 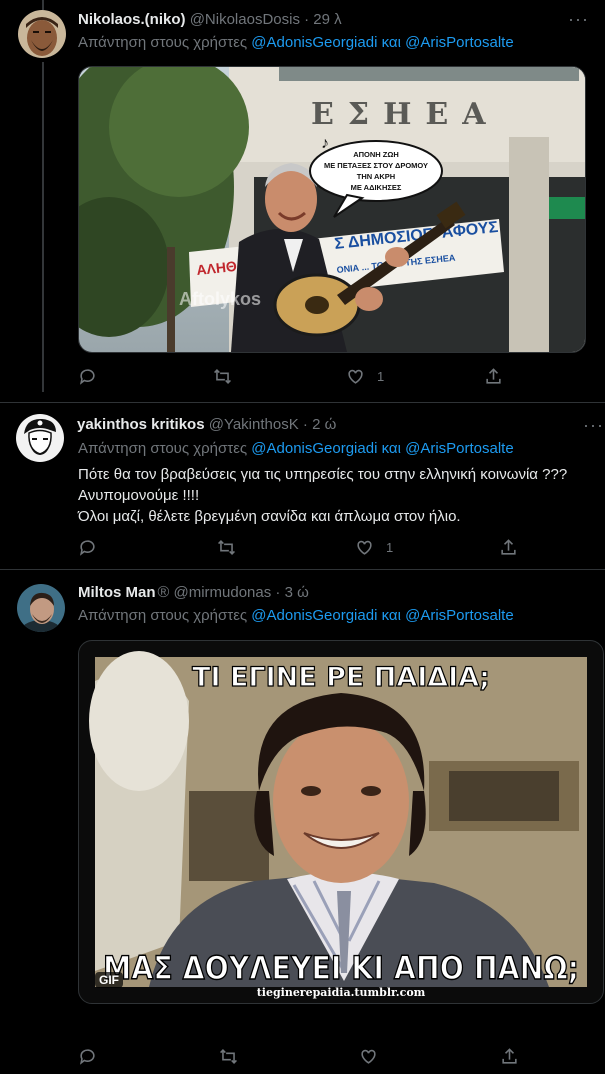 I want to click on speech-bubble-line: ΤΗΝ ΑΚΡΗ, so click(x=376, y=176).